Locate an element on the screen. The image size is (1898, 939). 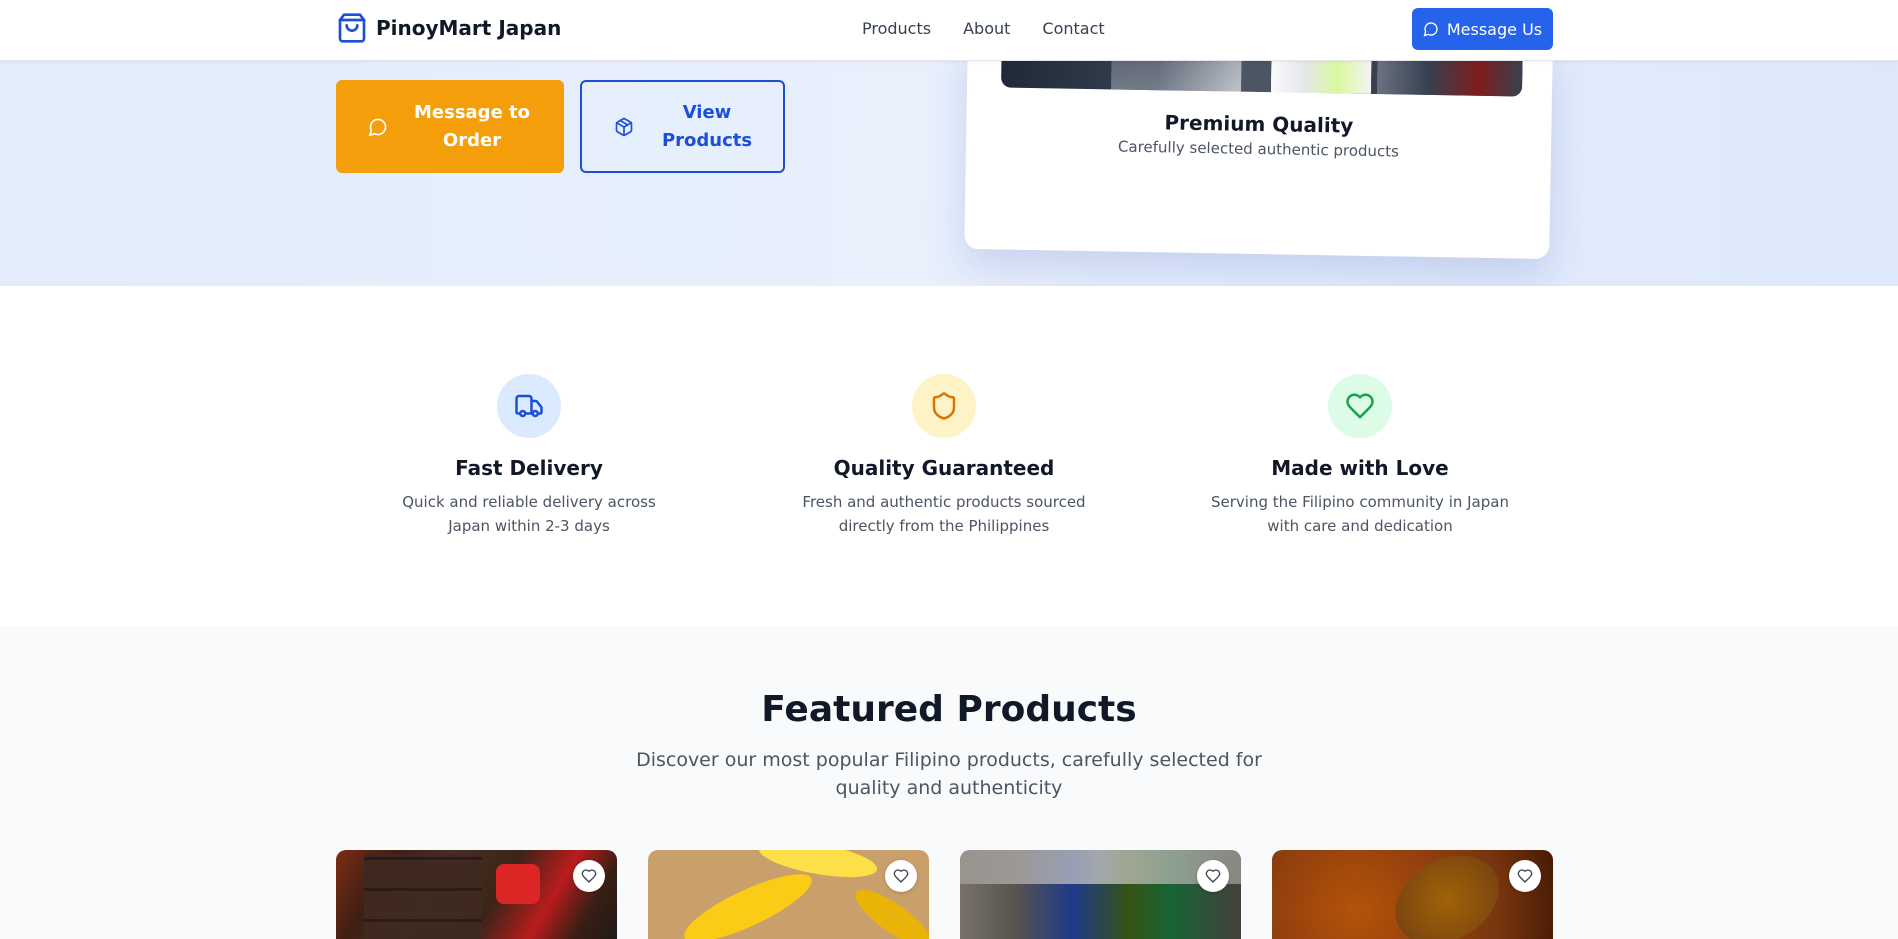
view-products-label: View Products is located at coordinates (707, 126).